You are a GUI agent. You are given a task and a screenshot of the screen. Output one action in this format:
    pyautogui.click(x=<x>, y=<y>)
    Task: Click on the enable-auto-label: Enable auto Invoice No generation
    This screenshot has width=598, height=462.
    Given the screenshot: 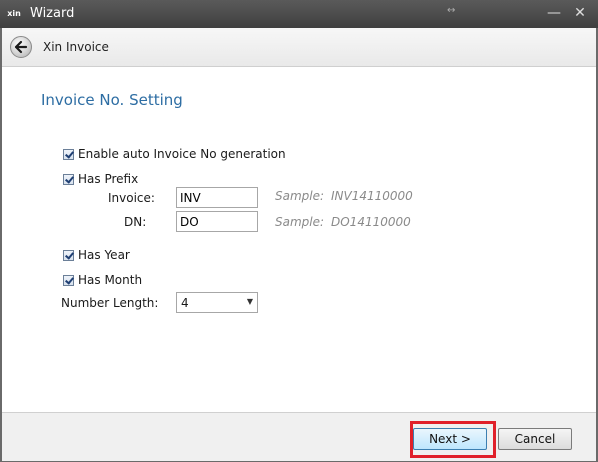 What is the action you would take?
    pyautogui.click(x=182, y=154)
    